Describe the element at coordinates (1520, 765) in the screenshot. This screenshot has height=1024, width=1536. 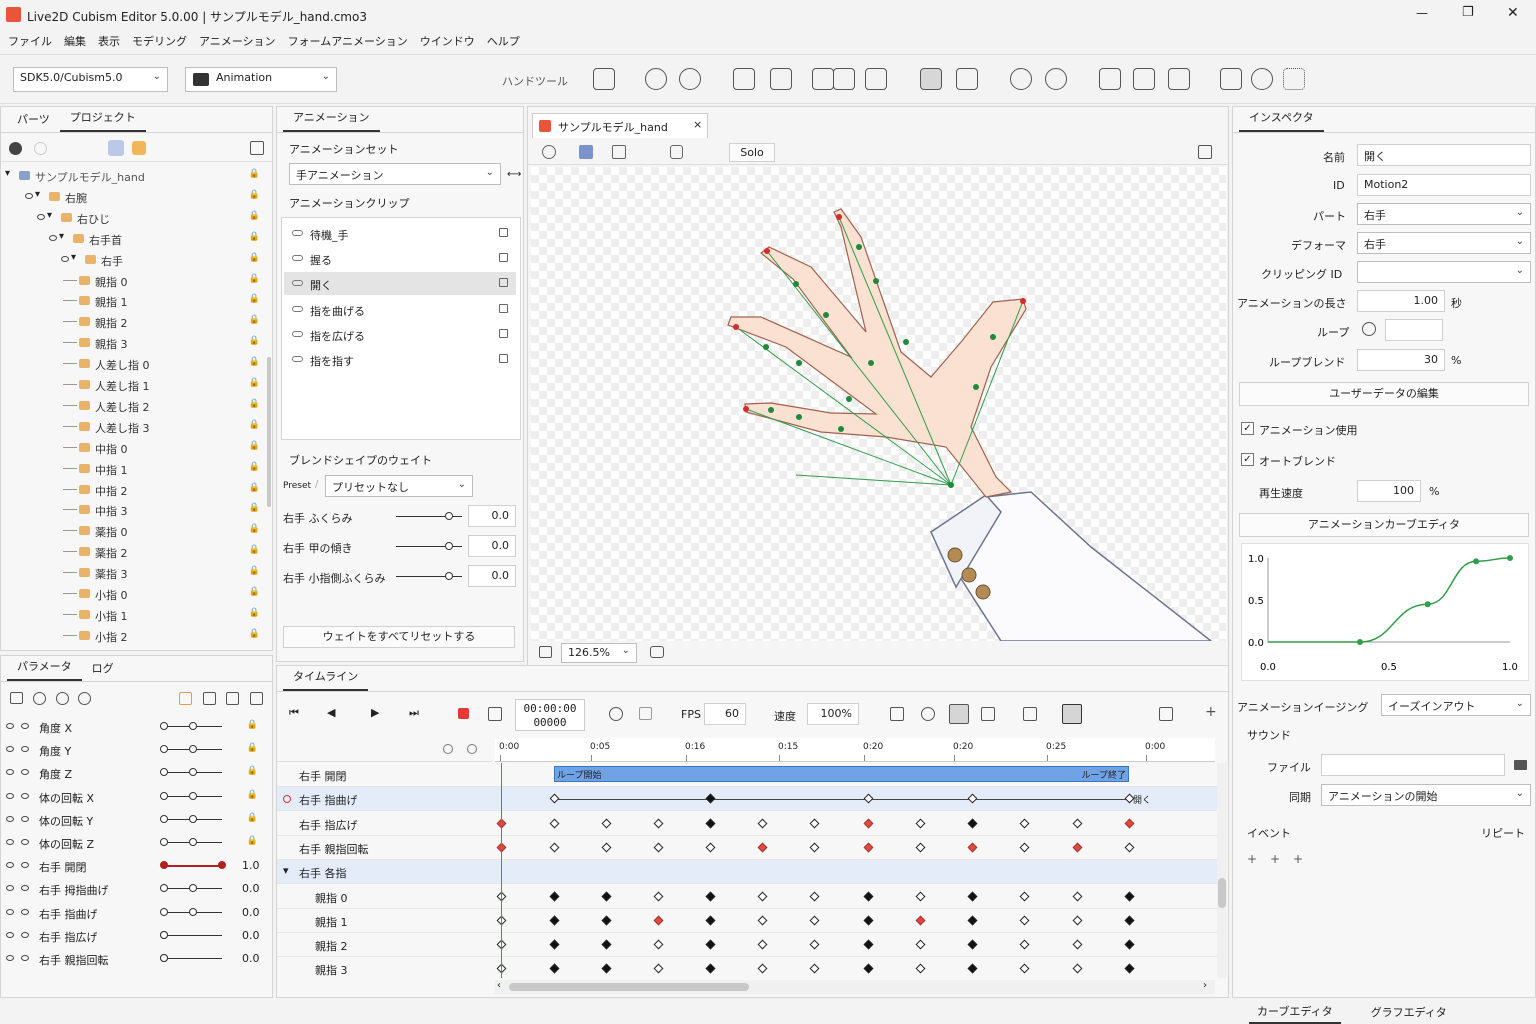
I see `folder-icon` at that location.